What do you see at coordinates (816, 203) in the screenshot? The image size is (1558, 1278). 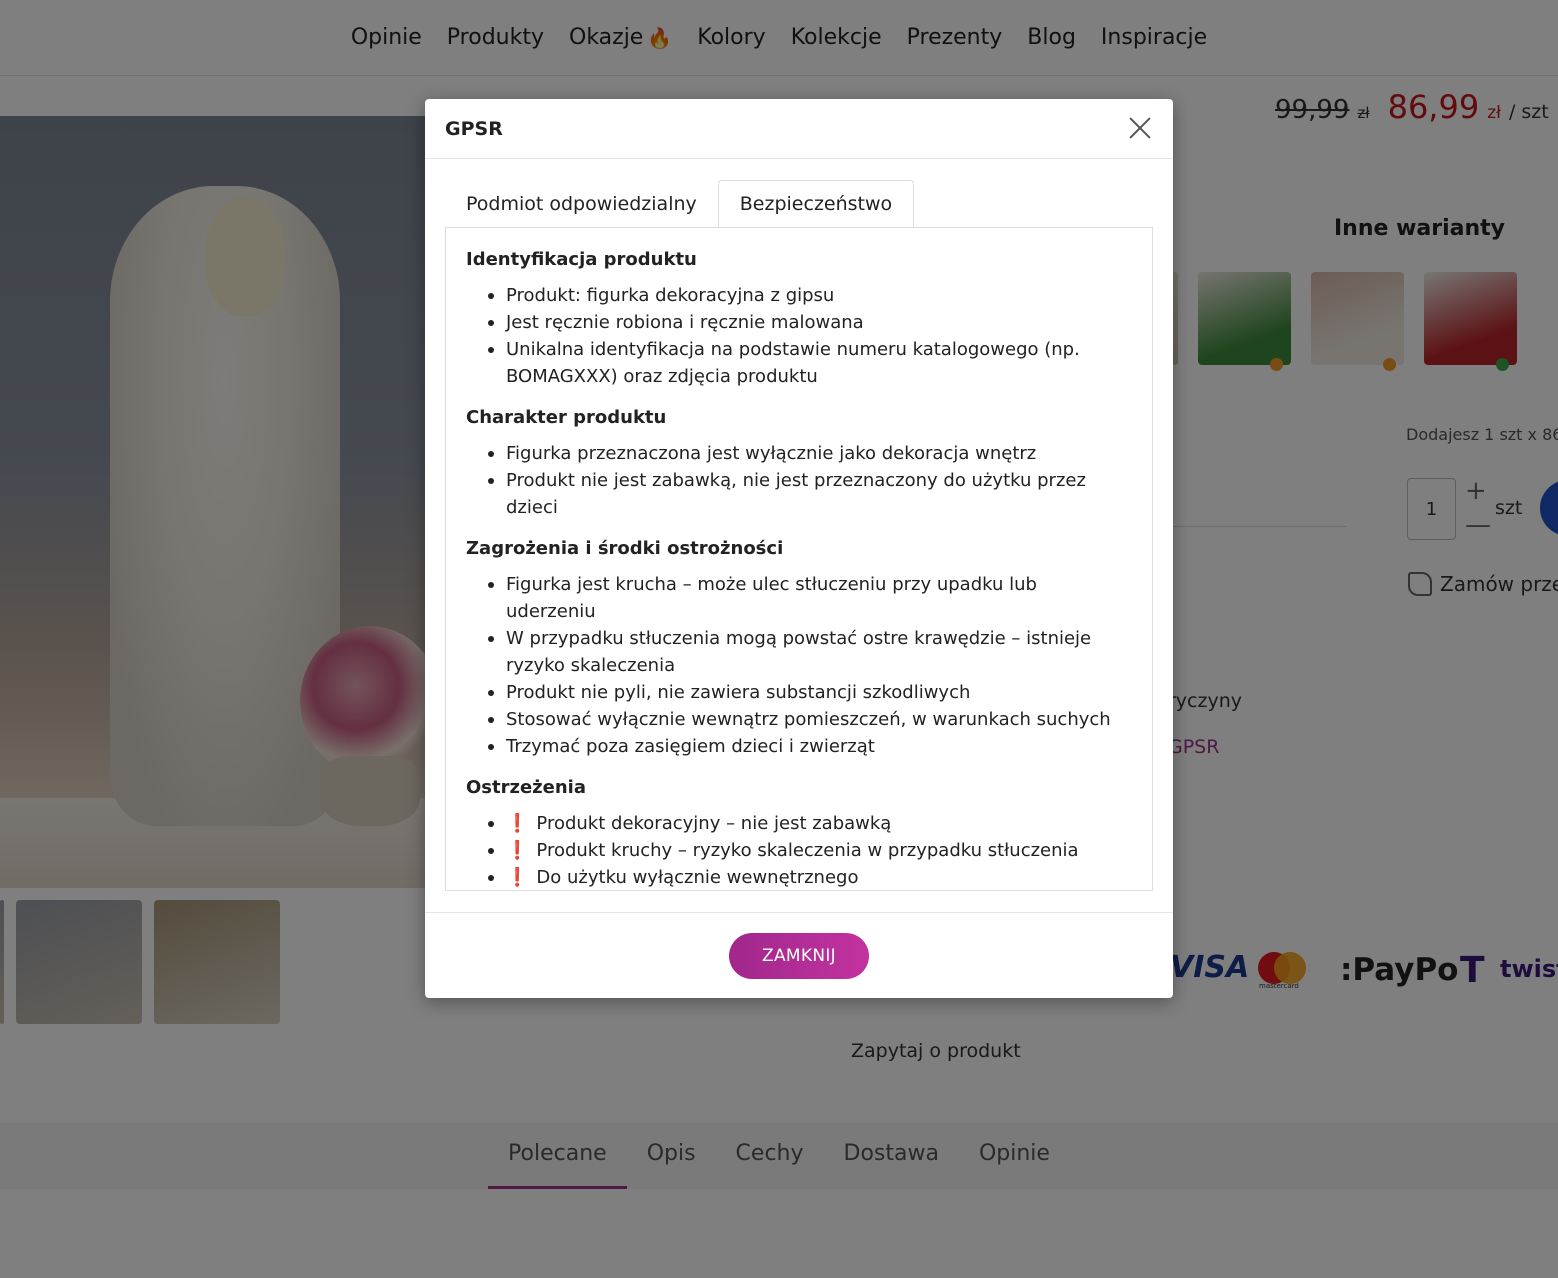 I see `tab-bezpieczenstwo: Bezpieczeństwo` at bounding box center [816, 203].